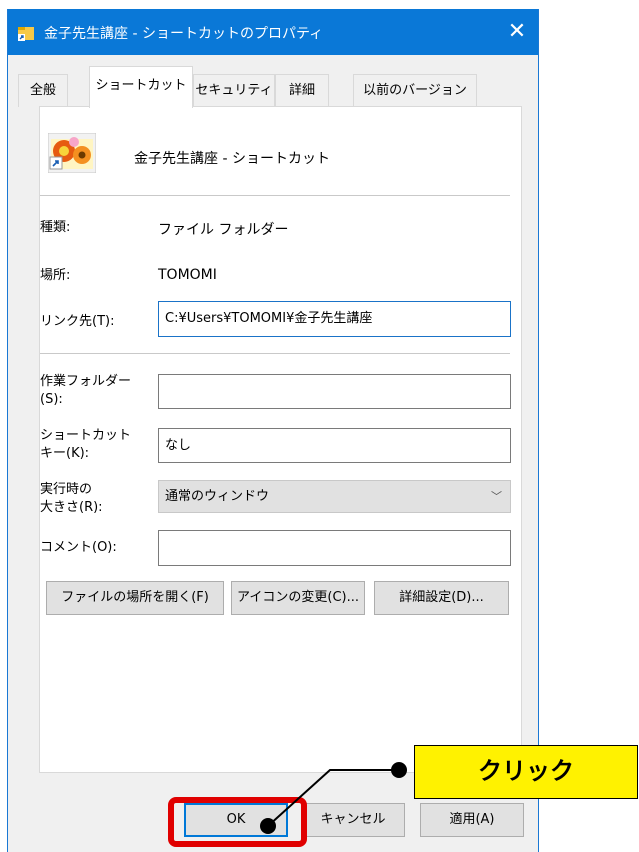 Image resolution: width=639 pixels, height=852 pixels. I want to click on location-label: 場所:, so click(55, 275).